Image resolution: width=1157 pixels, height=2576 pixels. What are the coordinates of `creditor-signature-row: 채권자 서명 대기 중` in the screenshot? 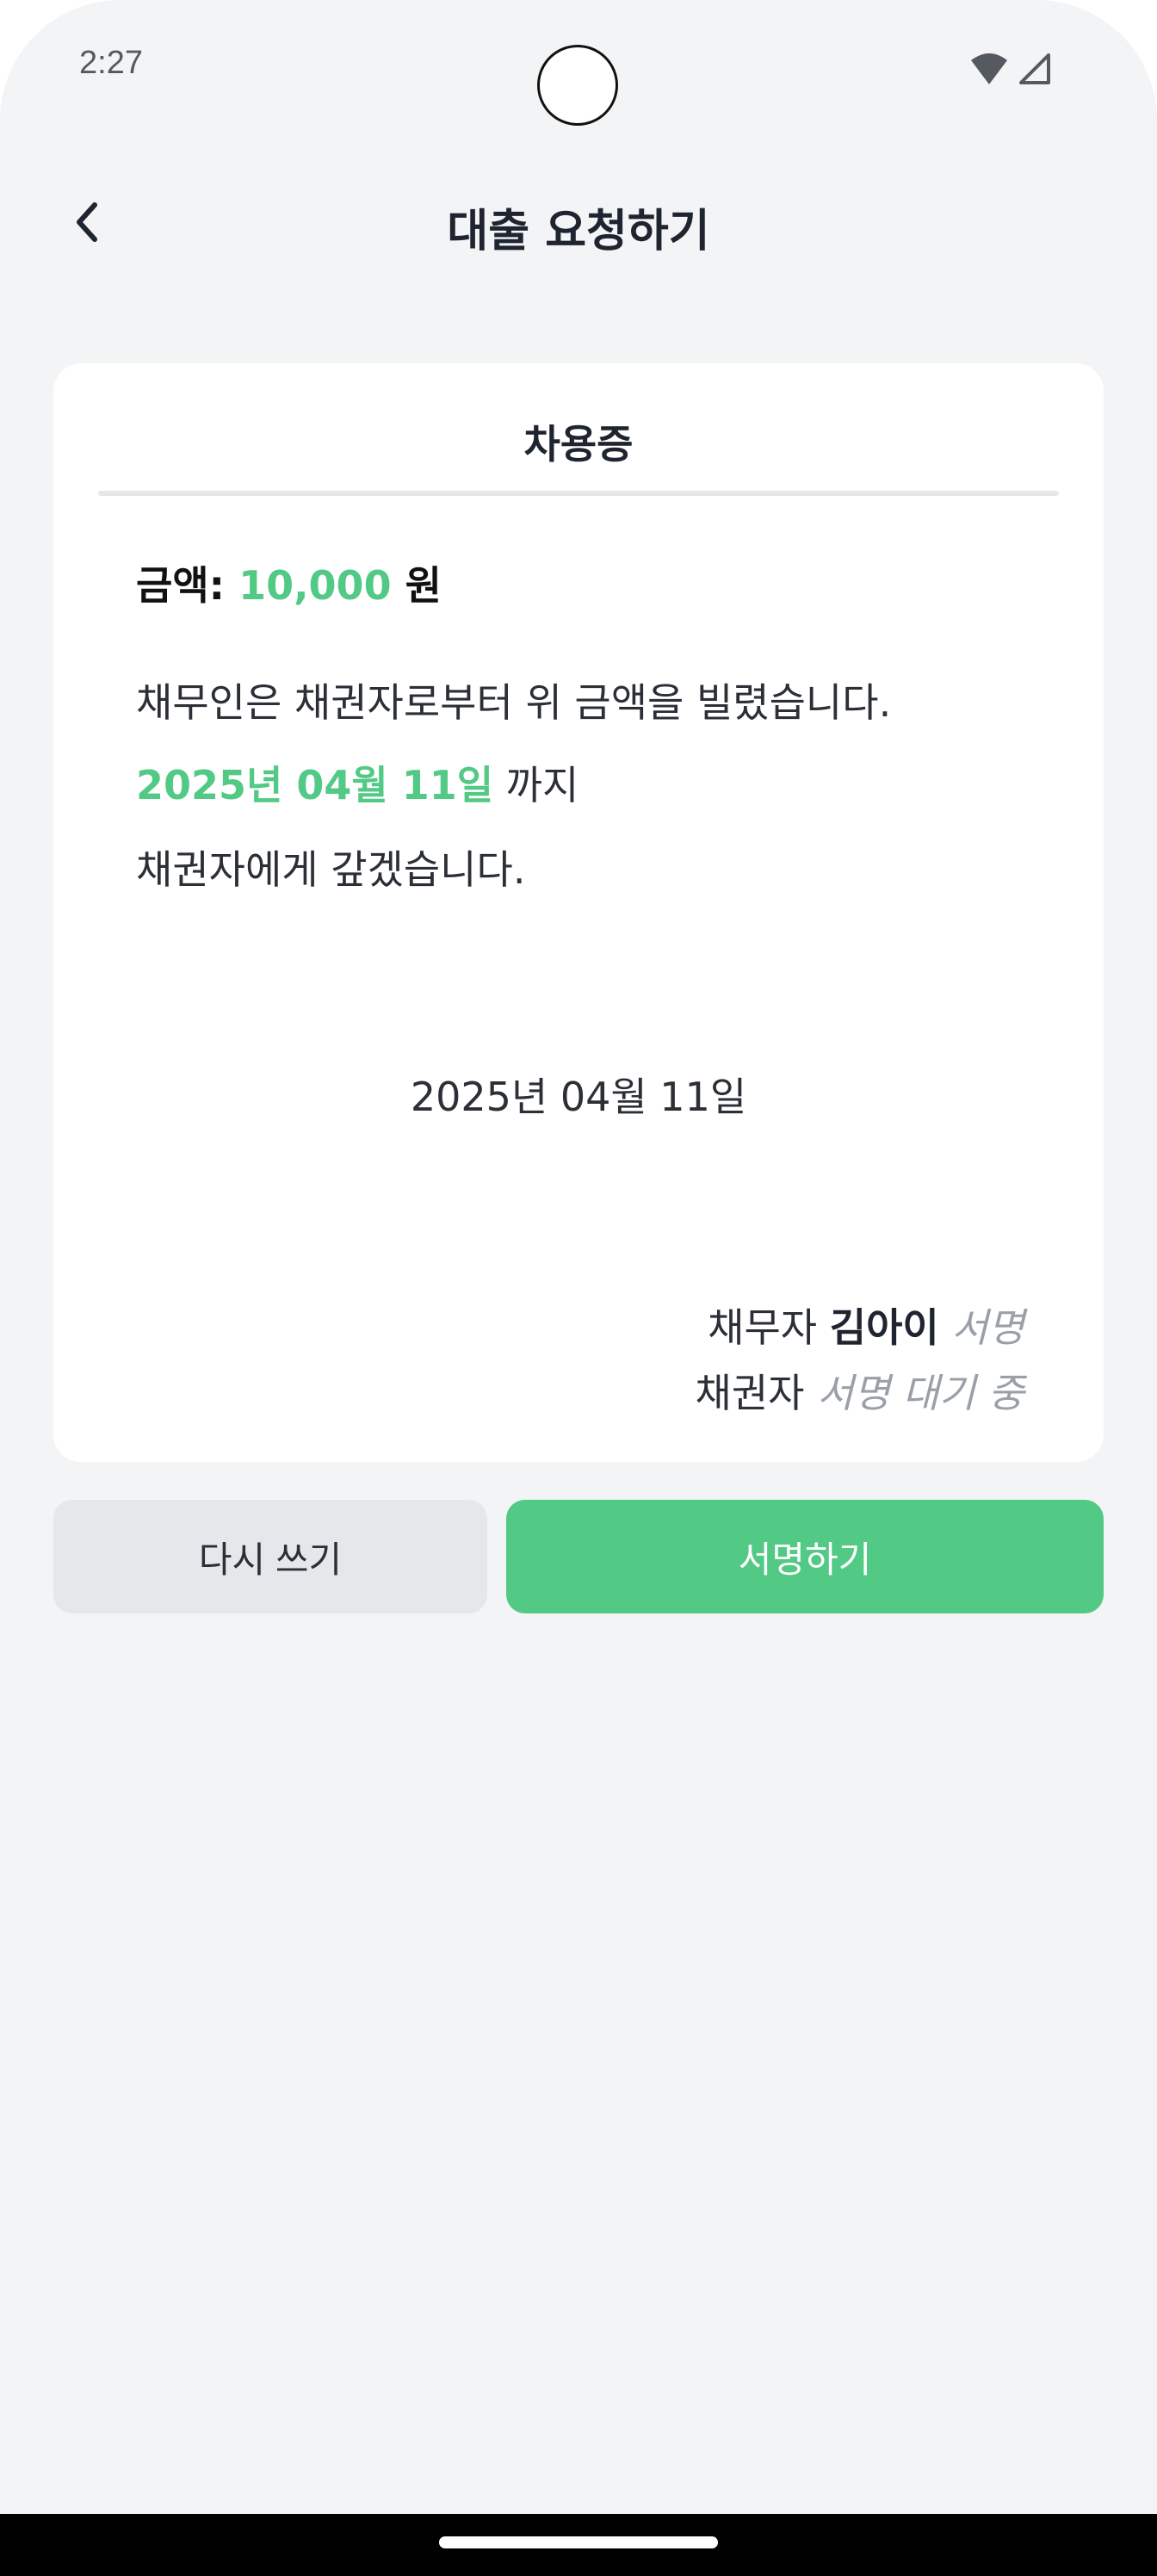 It's located at (860, 1391).